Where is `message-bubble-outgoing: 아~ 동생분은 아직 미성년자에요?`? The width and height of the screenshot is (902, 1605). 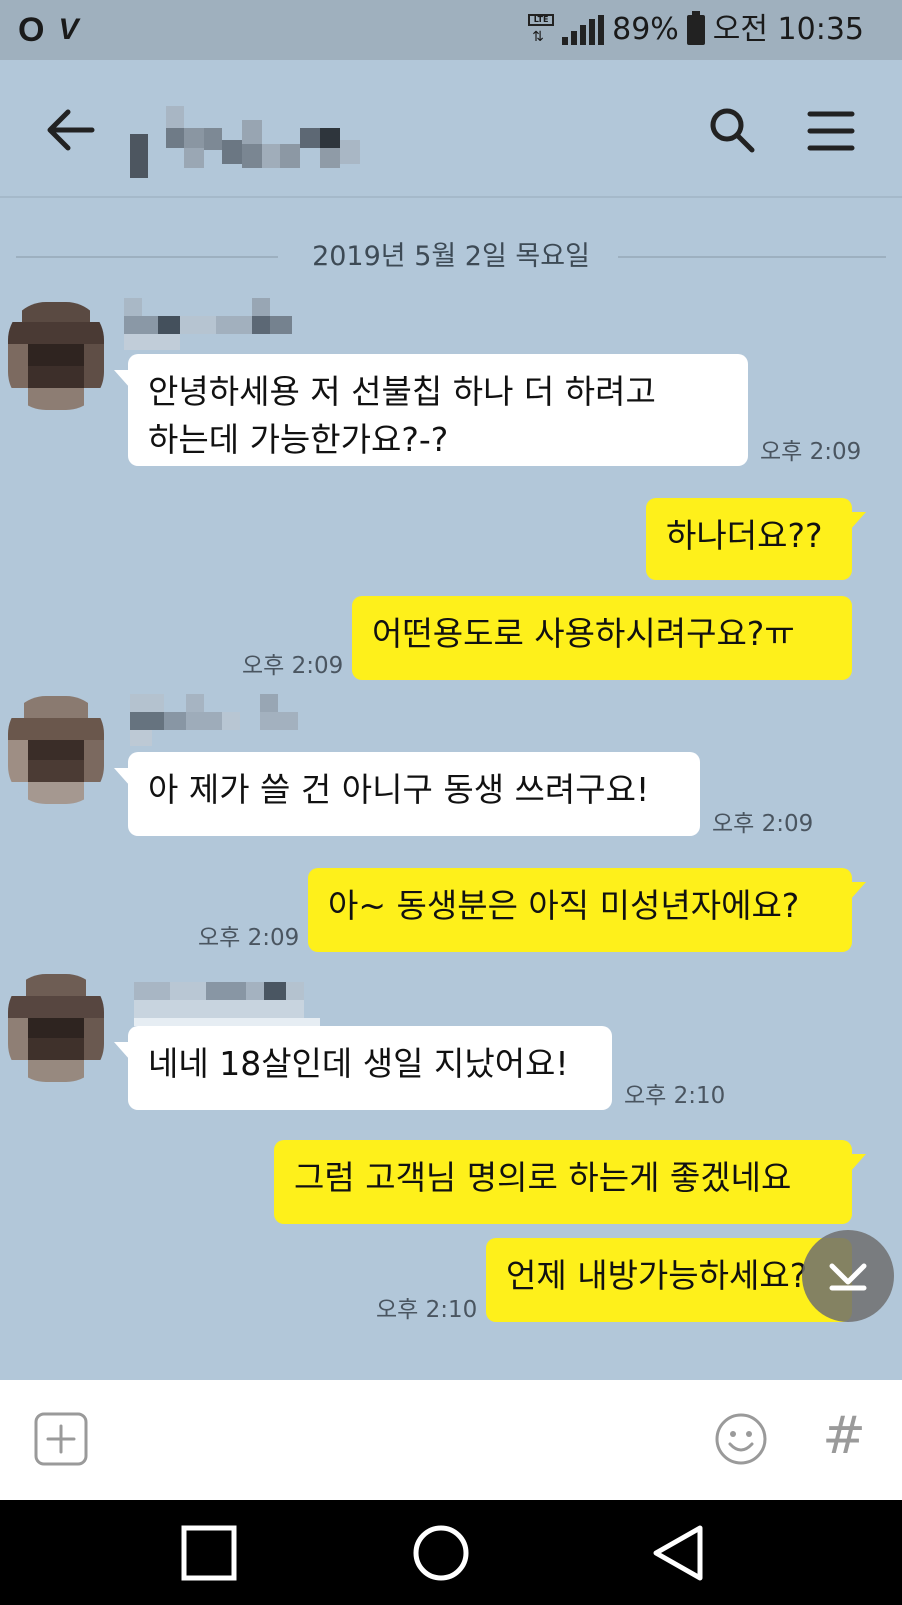
message-bubble-outgoing: 아~ 동생분은 아직 미성년자에요? is located at coordinates (587, 910).